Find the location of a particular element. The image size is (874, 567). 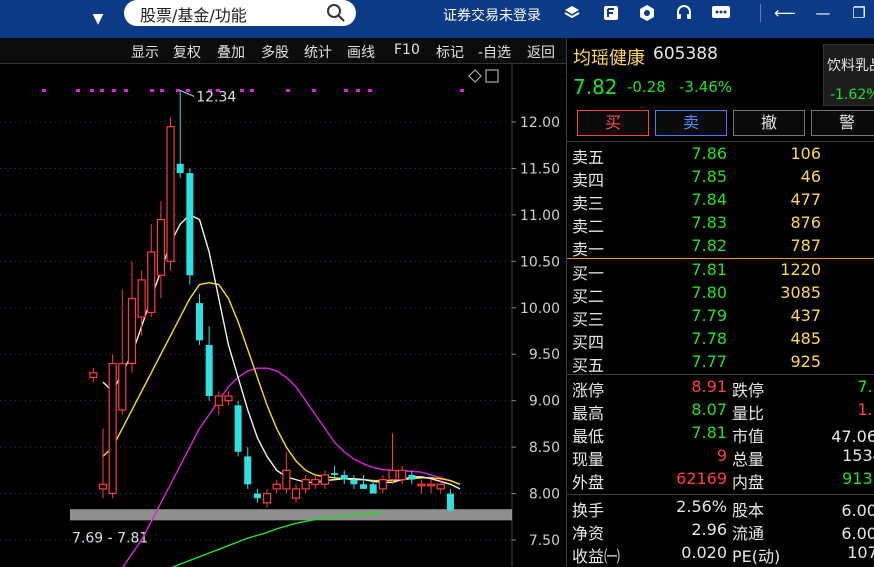

buy-button: 买 is located at coordinates (613, 123).